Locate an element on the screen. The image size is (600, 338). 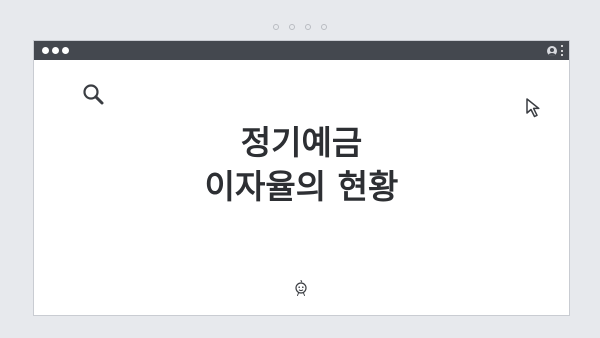
profile-icon is located at coordinates (552, 50).